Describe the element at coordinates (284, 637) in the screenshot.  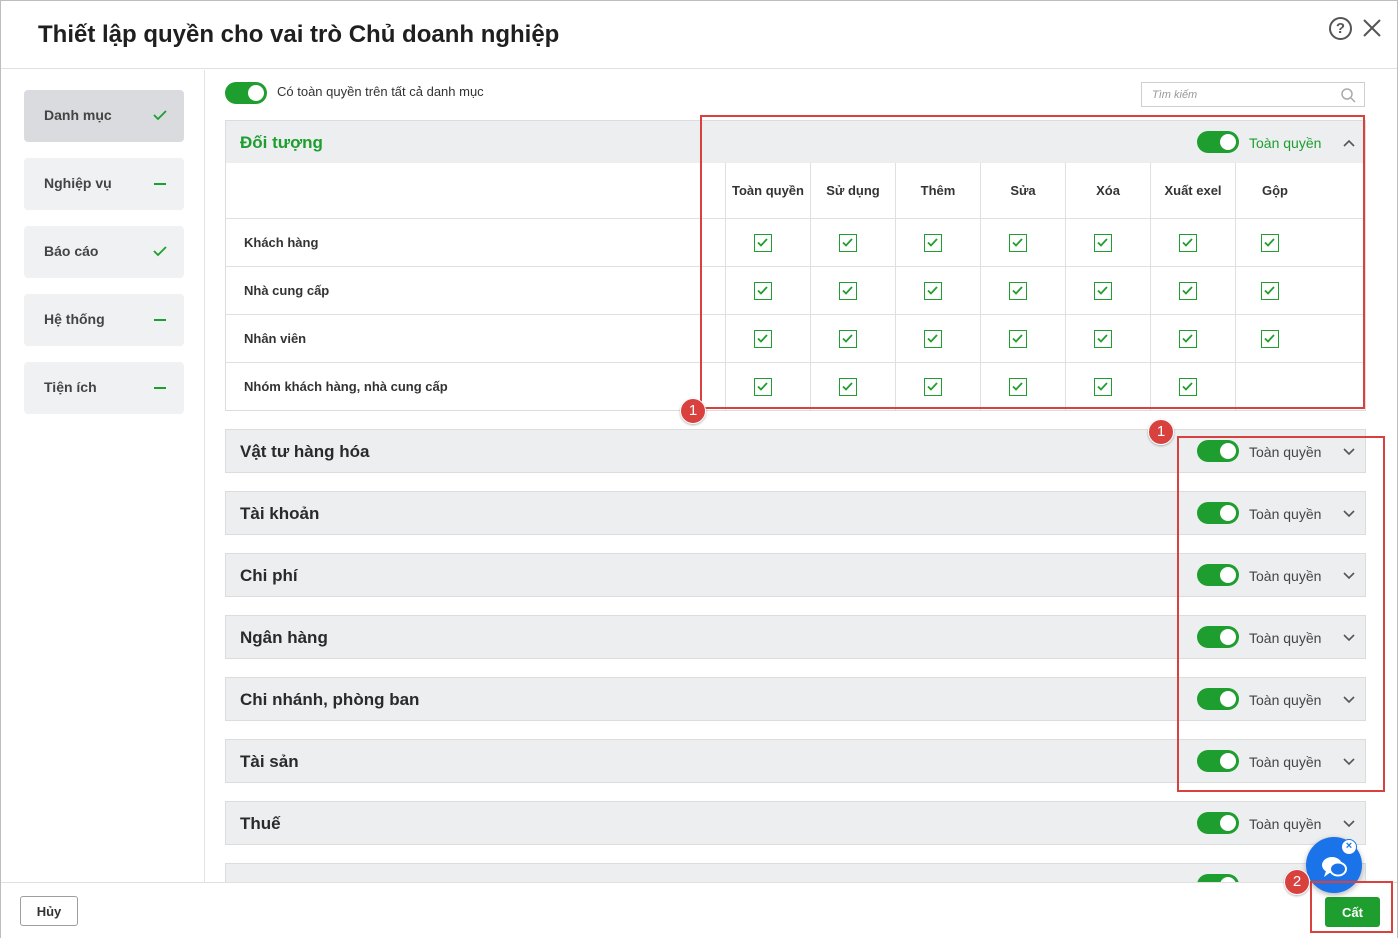
I see `group-title: Ngân hàng` at that location.